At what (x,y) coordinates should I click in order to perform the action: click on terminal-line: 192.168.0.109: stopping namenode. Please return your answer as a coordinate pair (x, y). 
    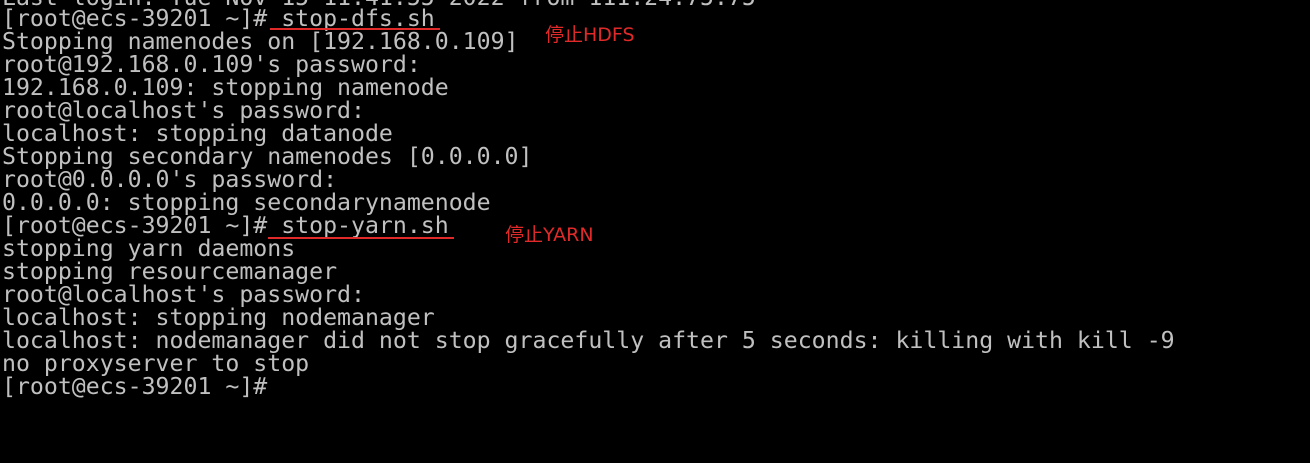
    Looking at the image, I should click on (225, 87).